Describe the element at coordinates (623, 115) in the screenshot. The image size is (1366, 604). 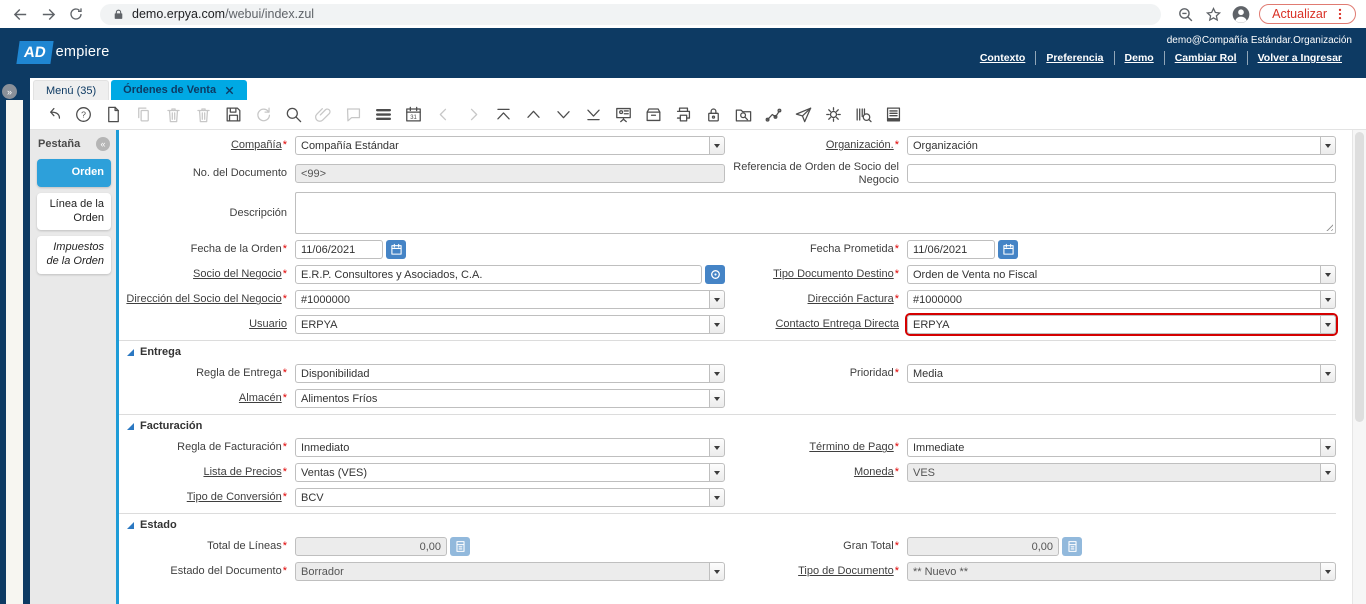
I see `toolbar-report-button` at that location.